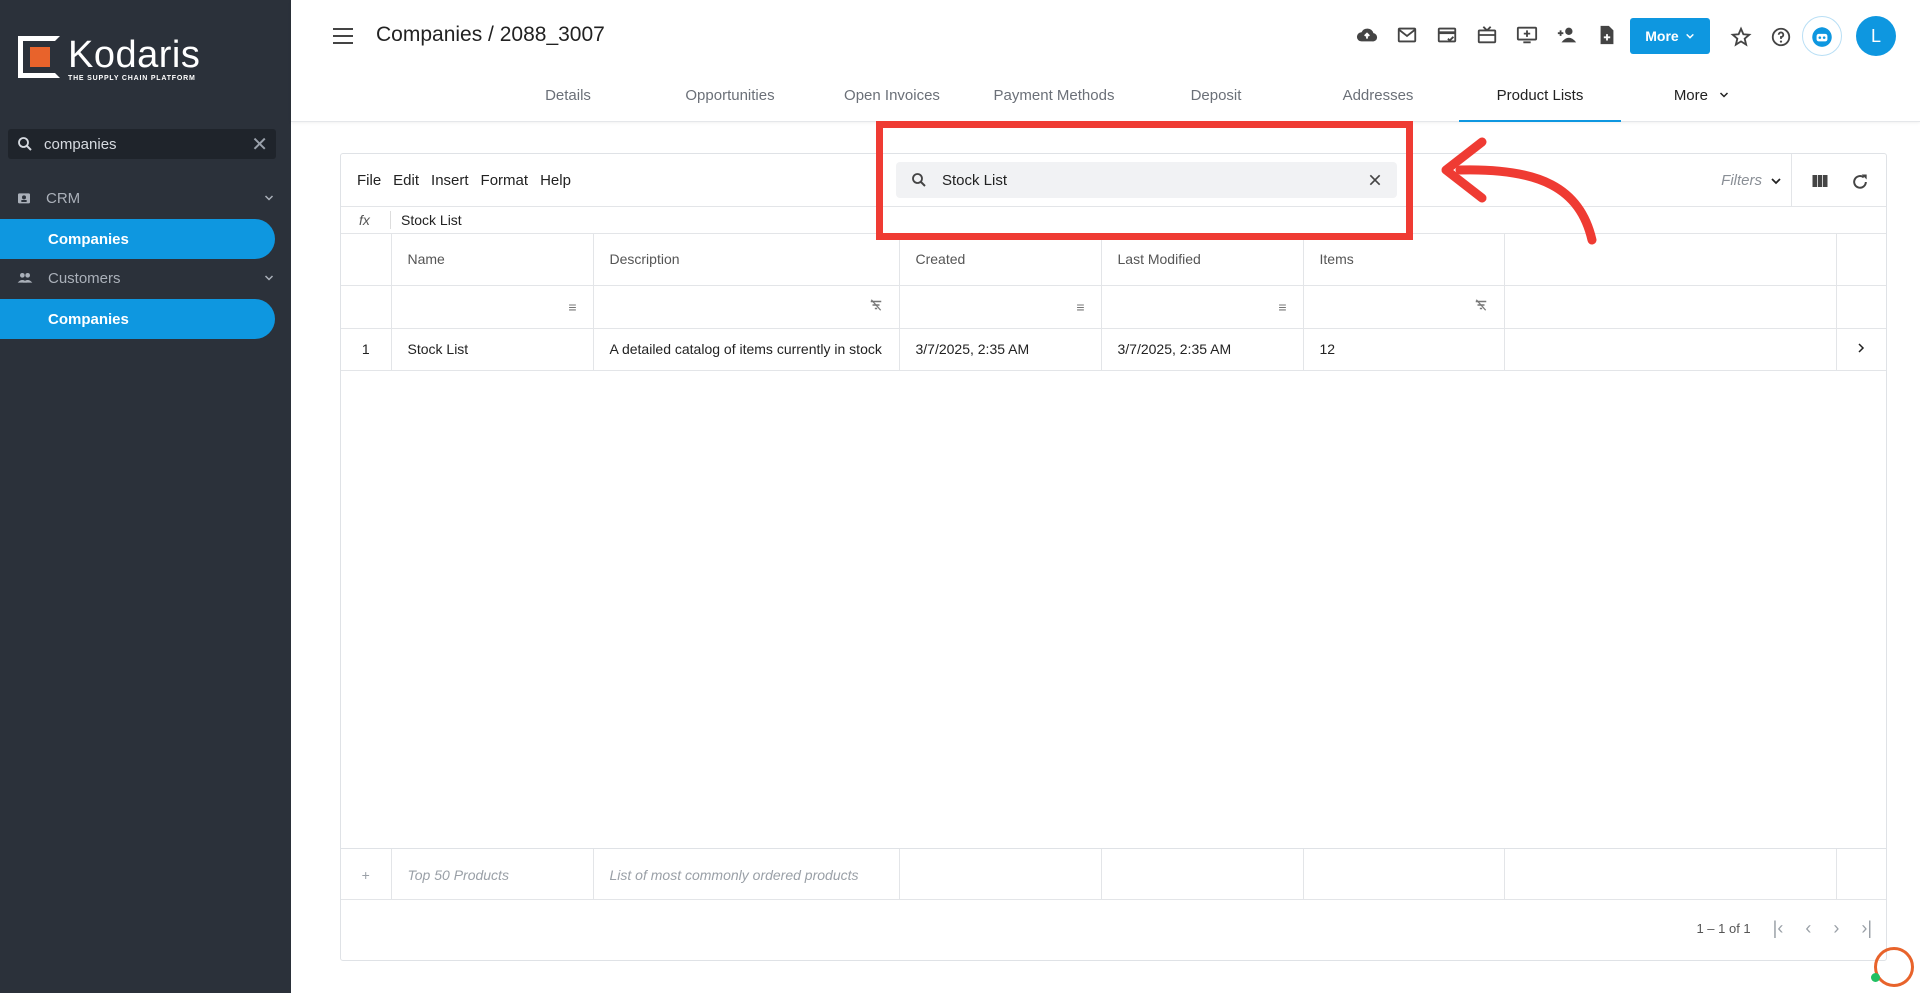 This screenshot has width=1920, height=993. Describe the element at coordinates (1487, 35) in the screenshot. I see `gift-card-icon` at that location.